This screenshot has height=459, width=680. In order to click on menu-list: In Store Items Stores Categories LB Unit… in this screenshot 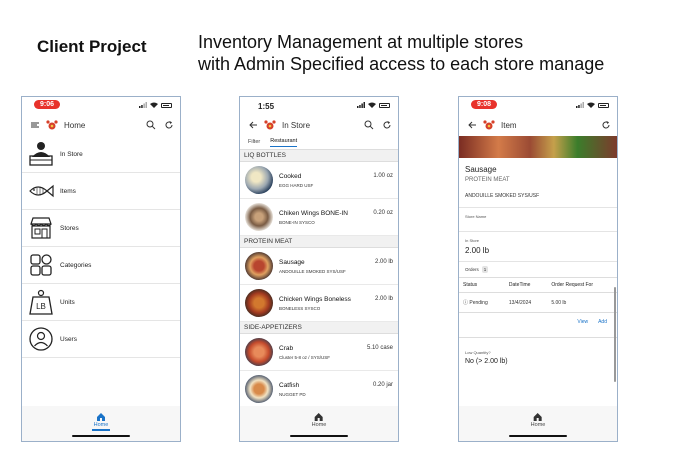, I will do `click(101, 247)`.